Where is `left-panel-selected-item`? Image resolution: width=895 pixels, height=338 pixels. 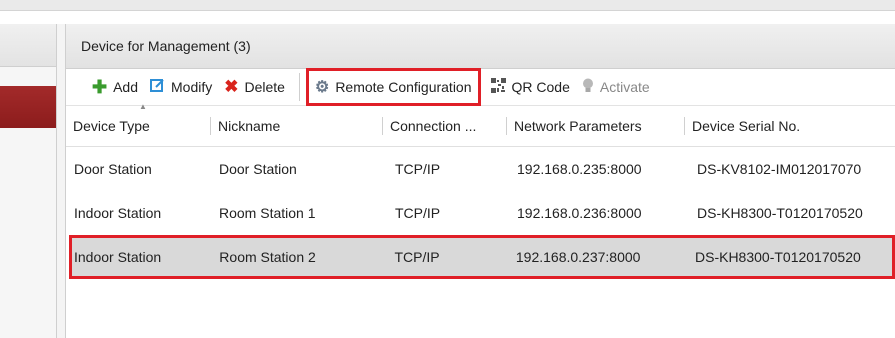 left-panel-selected-item is located at coordinates (28, 107).